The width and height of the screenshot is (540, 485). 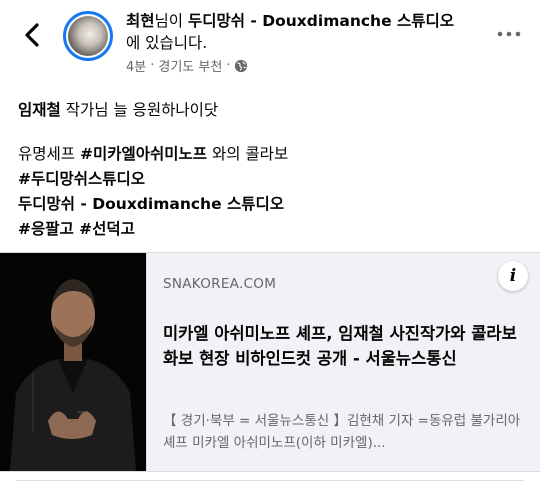 What do you see at coordinates (220, 284) in the screenshot?
I see `link-domain: SNAKOREA.COM` at bounding box center [220, 284].